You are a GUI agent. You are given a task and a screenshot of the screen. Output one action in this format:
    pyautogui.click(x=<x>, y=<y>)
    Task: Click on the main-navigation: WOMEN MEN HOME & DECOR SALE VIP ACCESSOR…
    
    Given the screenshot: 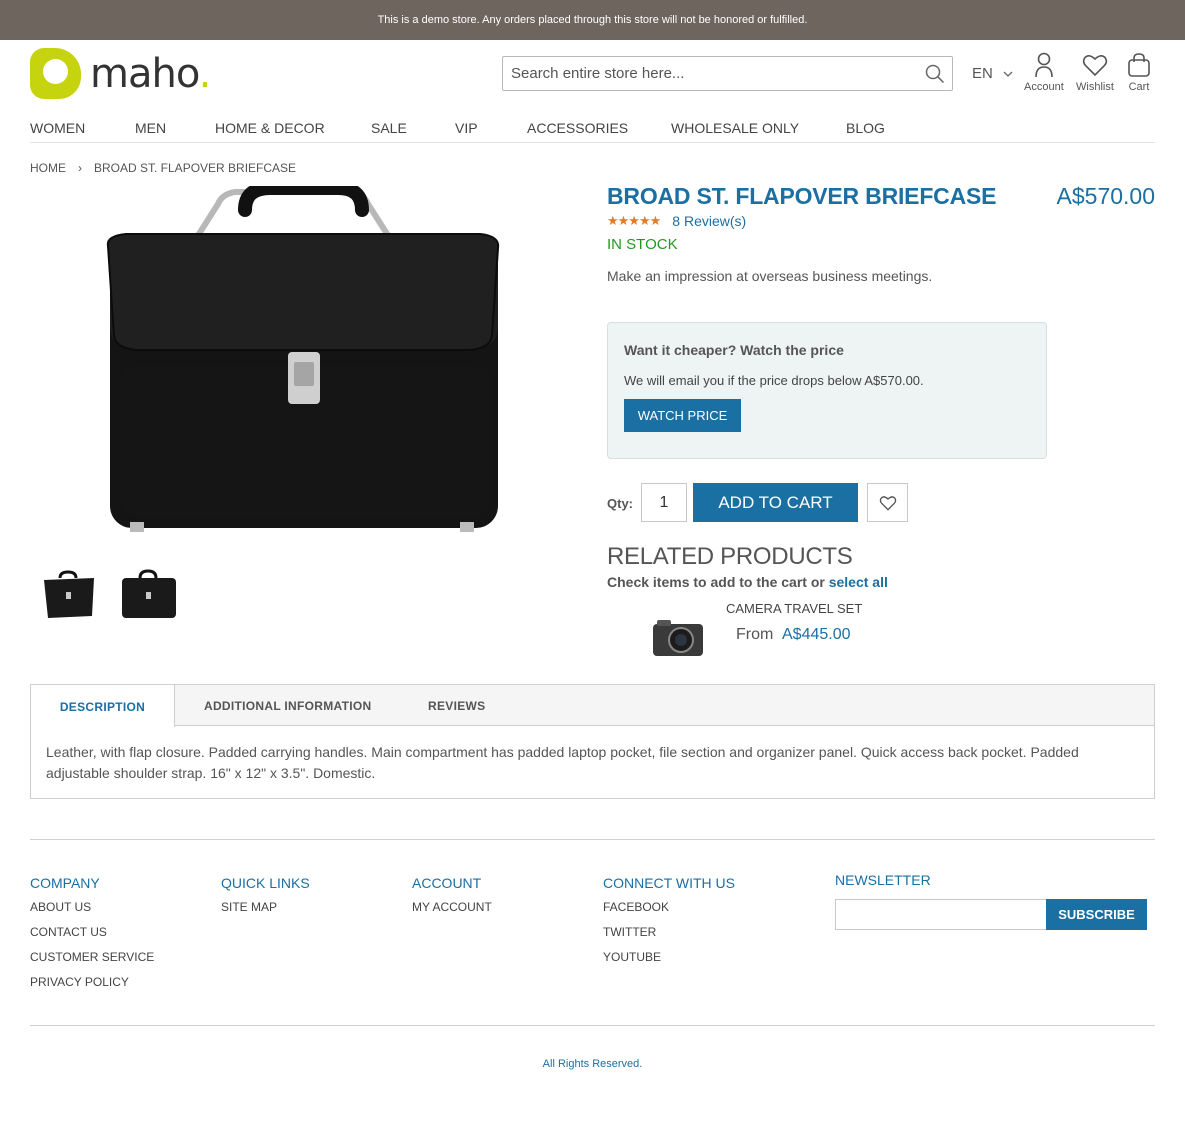 What is the action you would take?
    pyautogui.click(x=592, y=129)
    